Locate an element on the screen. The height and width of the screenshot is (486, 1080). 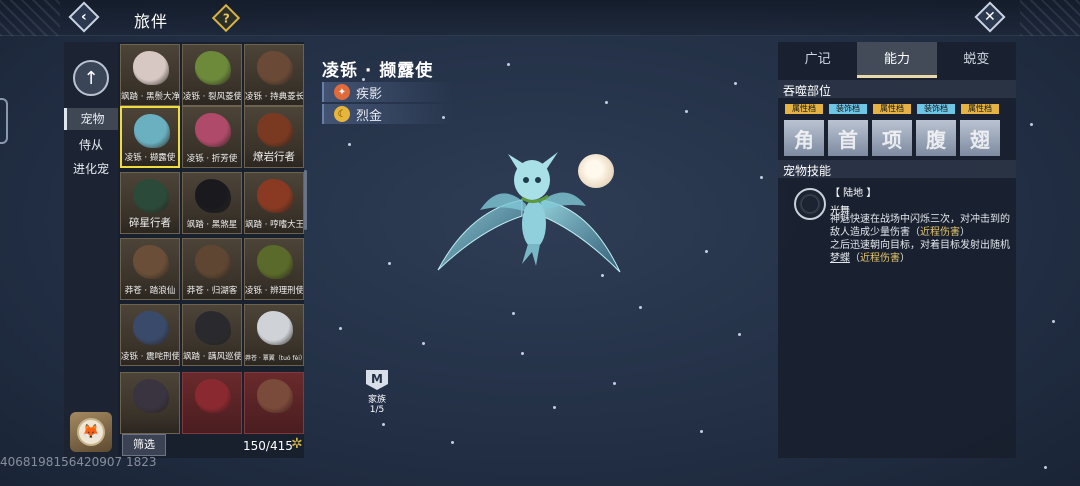
category-pet: 宠物 is located at coordinates (91, 119).